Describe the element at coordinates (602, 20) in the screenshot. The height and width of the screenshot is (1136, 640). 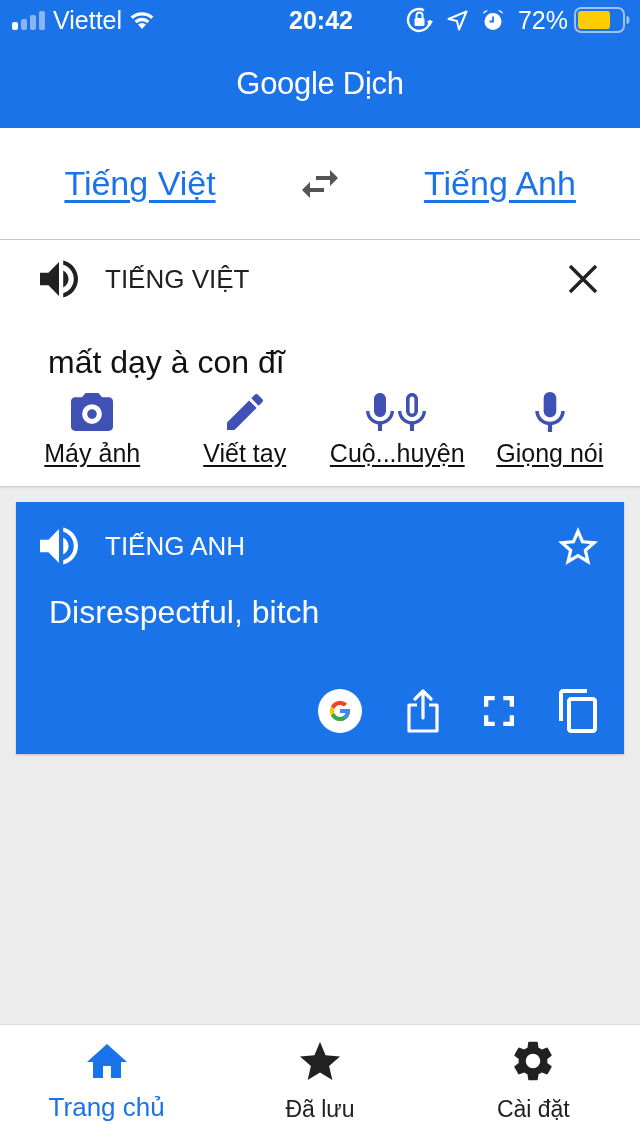
I see `battery-icon` at that location.